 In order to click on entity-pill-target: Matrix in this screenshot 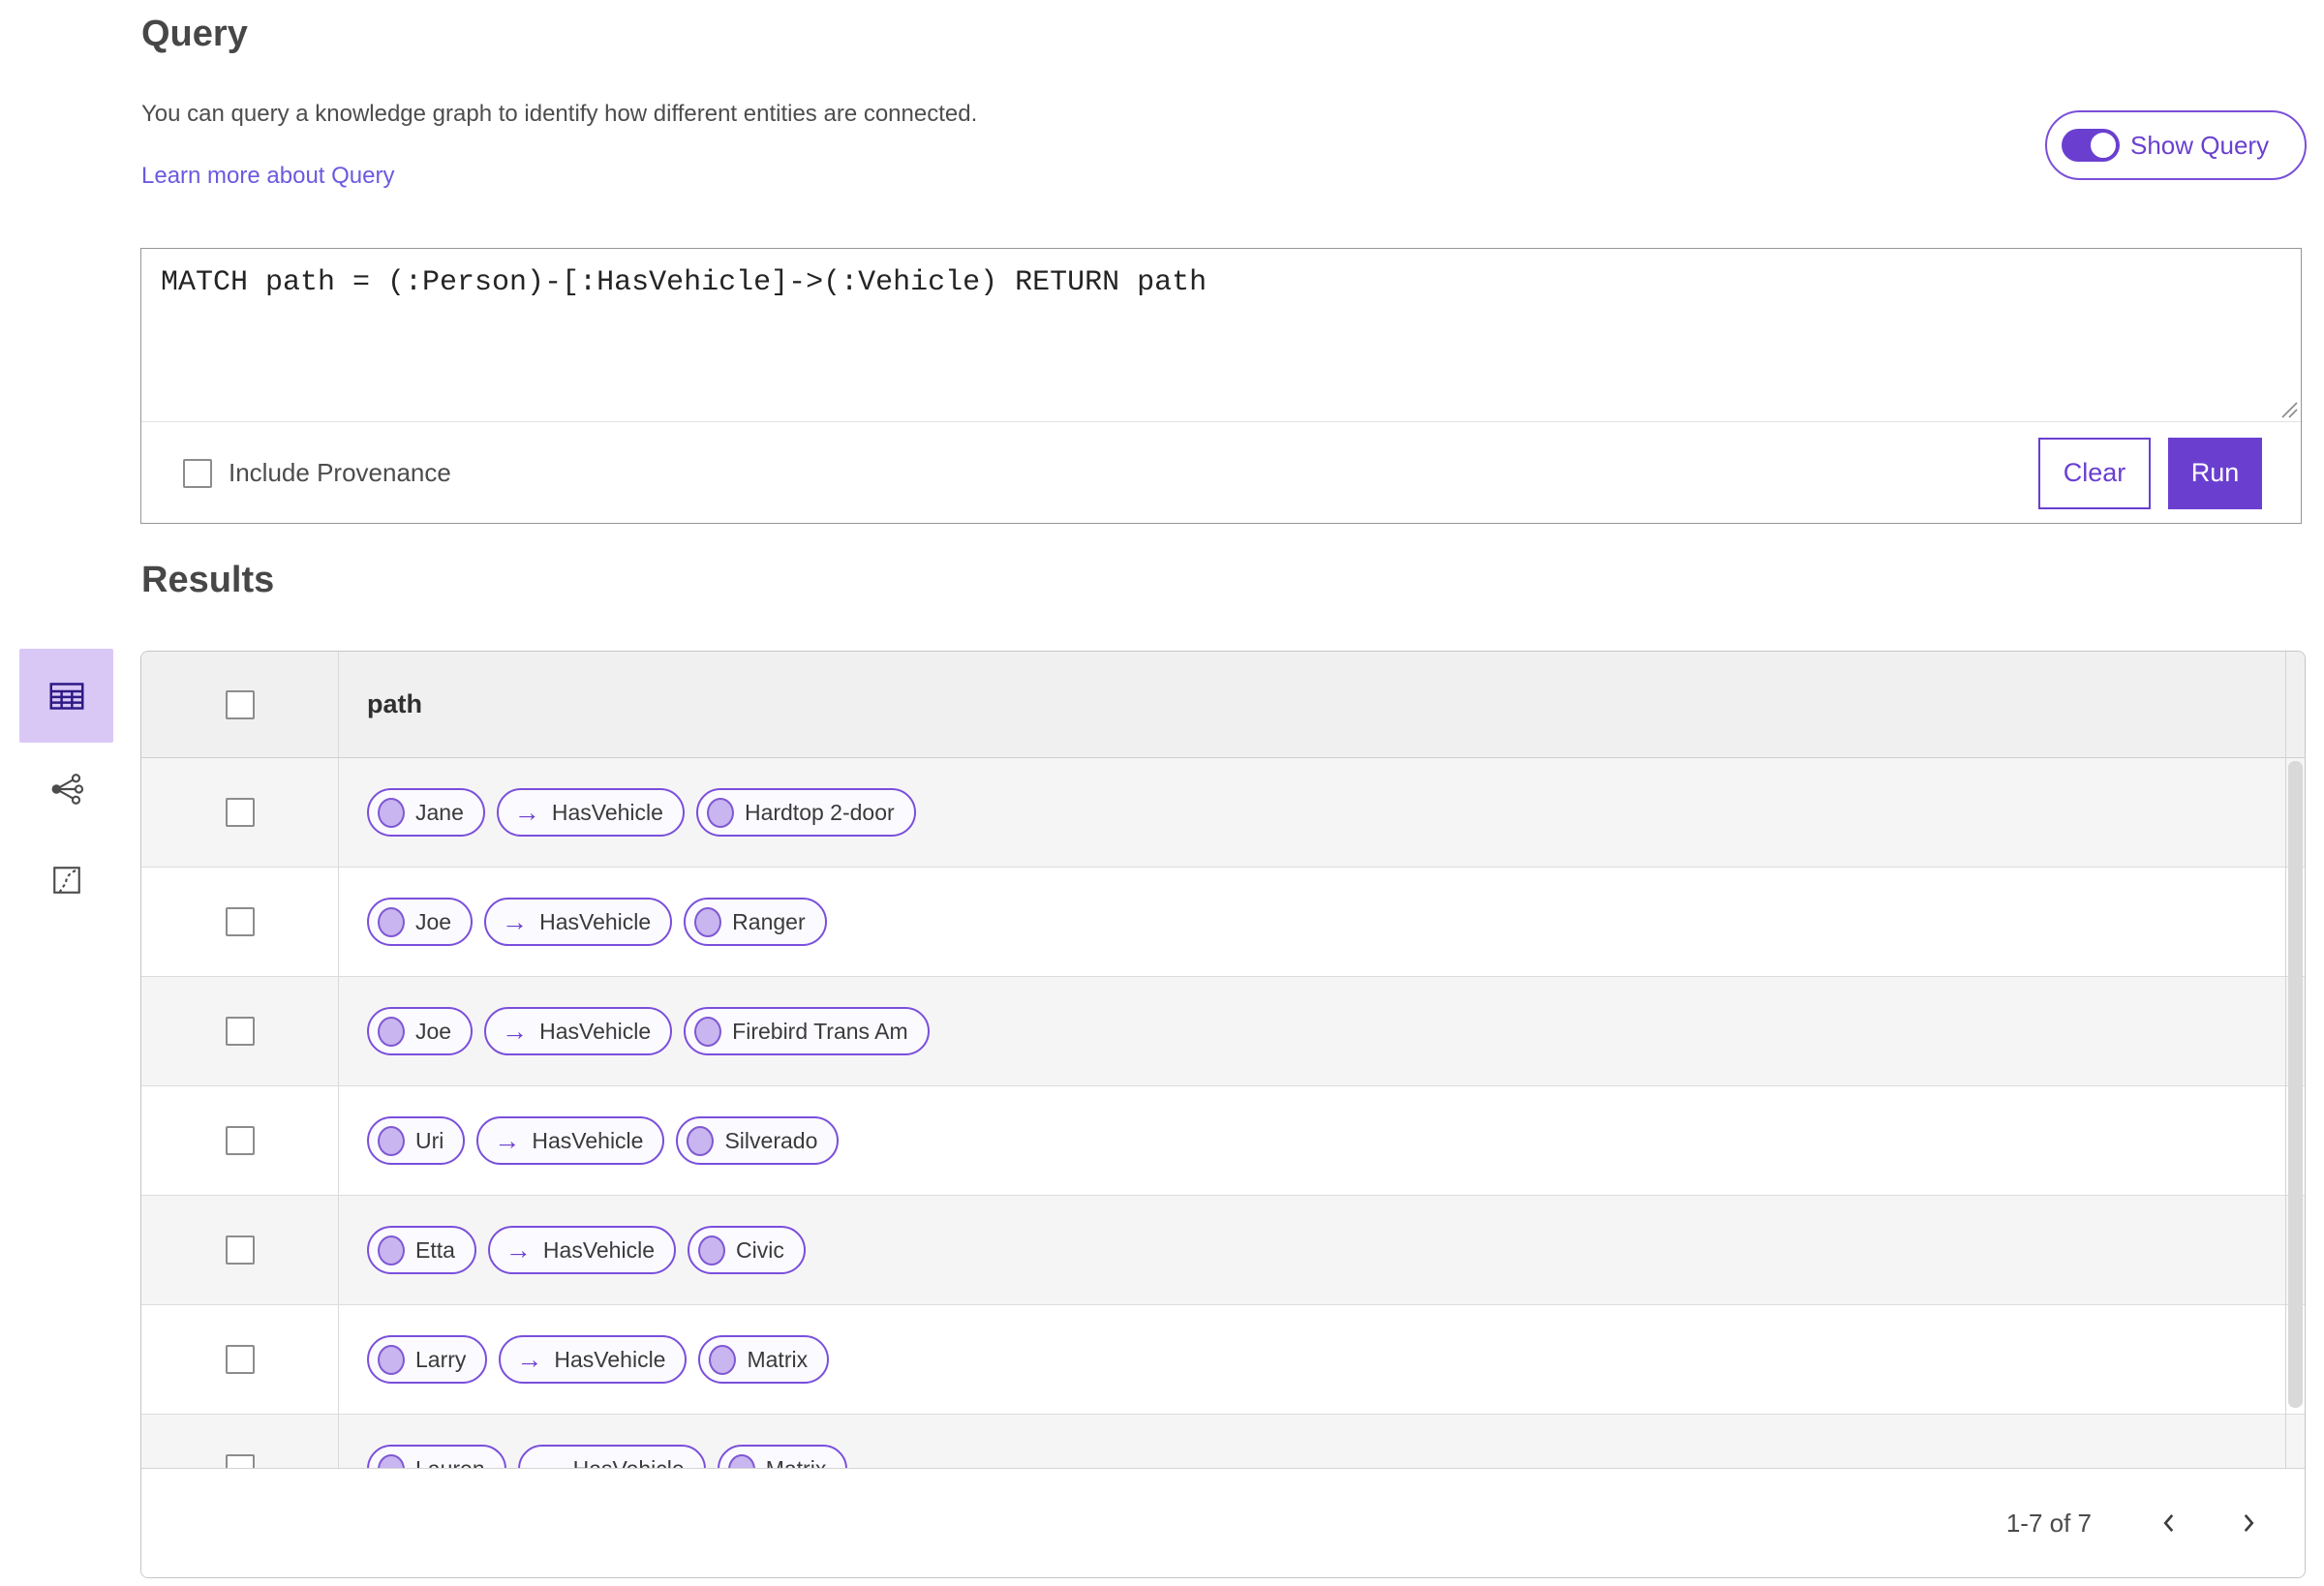, I will do `click(764, 1359)`.